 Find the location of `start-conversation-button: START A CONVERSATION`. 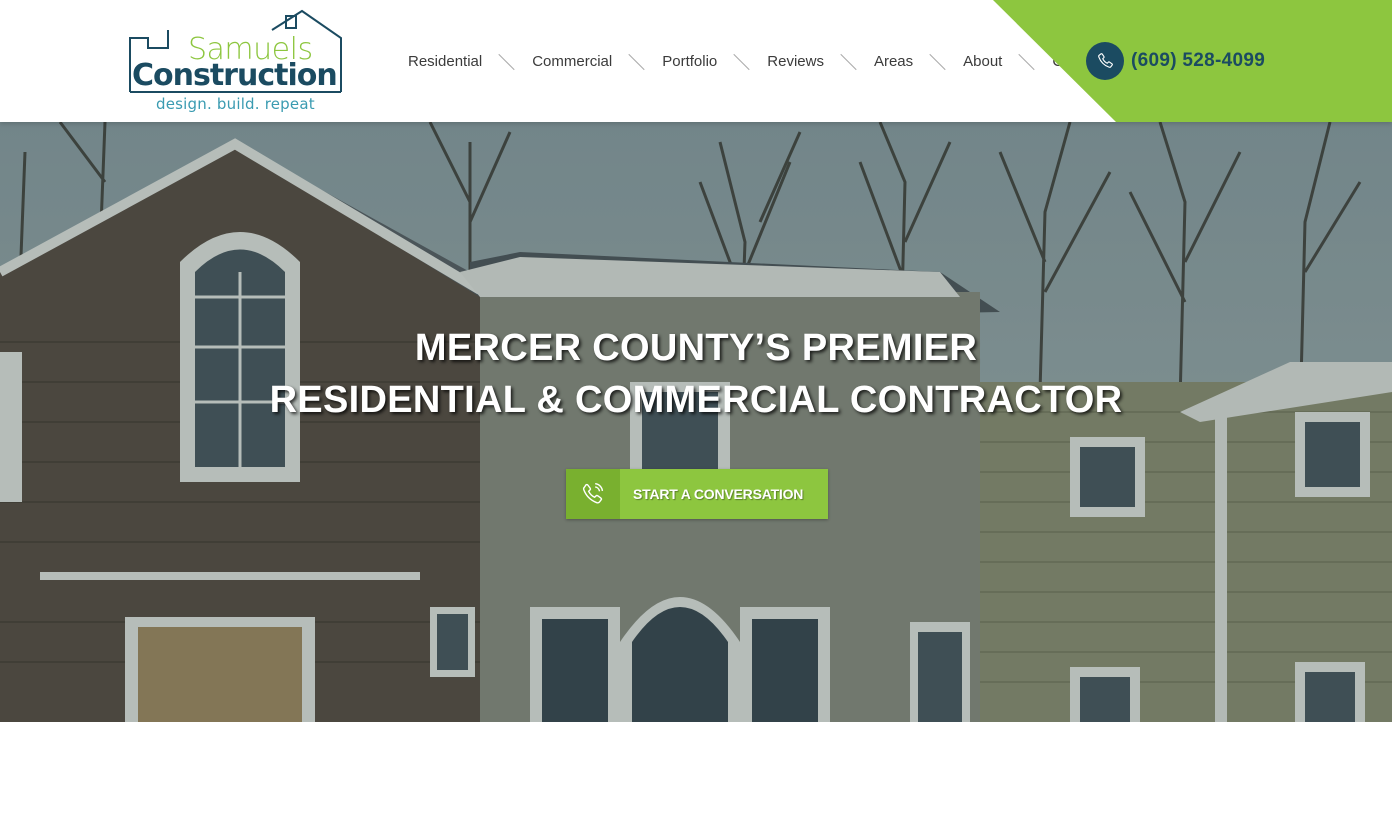

start-conversation-button: START A CONVERSATION is located at coordinates (697, 494).